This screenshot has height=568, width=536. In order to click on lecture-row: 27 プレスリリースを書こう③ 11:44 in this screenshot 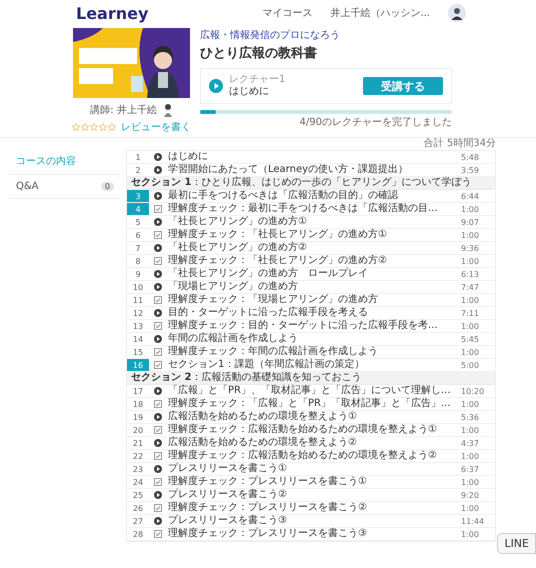, I will do `click(311, 521)`.